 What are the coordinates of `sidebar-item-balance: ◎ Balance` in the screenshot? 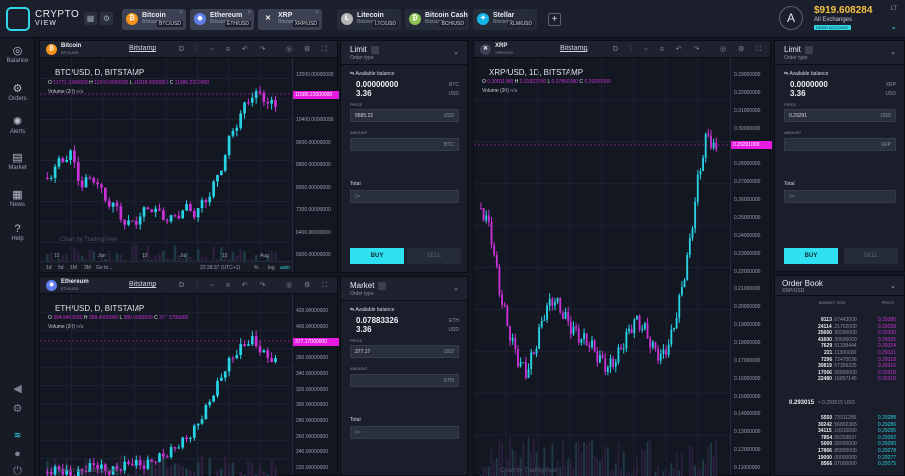 It's located at (17, 54).